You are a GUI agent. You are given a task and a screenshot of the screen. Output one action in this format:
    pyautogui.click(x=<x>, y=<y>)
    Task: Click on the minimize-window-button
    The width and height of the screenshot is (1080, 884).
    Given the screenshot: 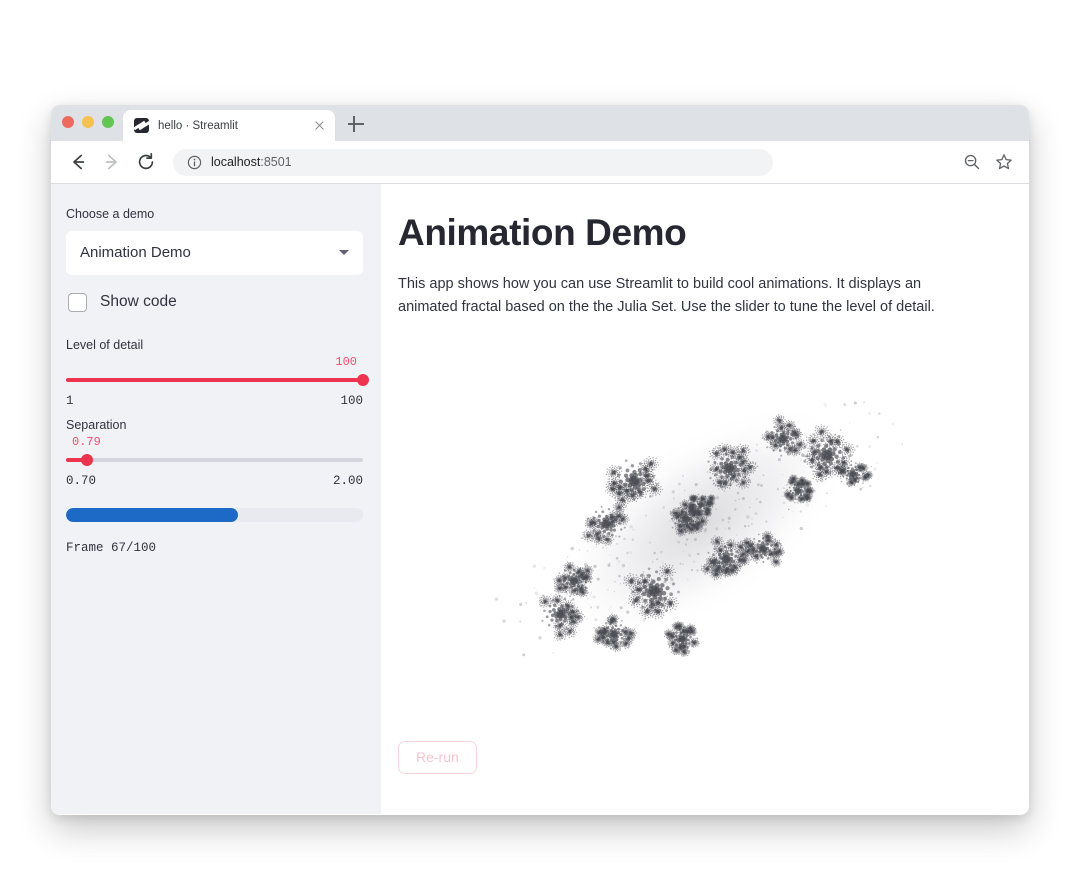 What is the action you would take?
    pyautogui.click(x=88, y=122)
    